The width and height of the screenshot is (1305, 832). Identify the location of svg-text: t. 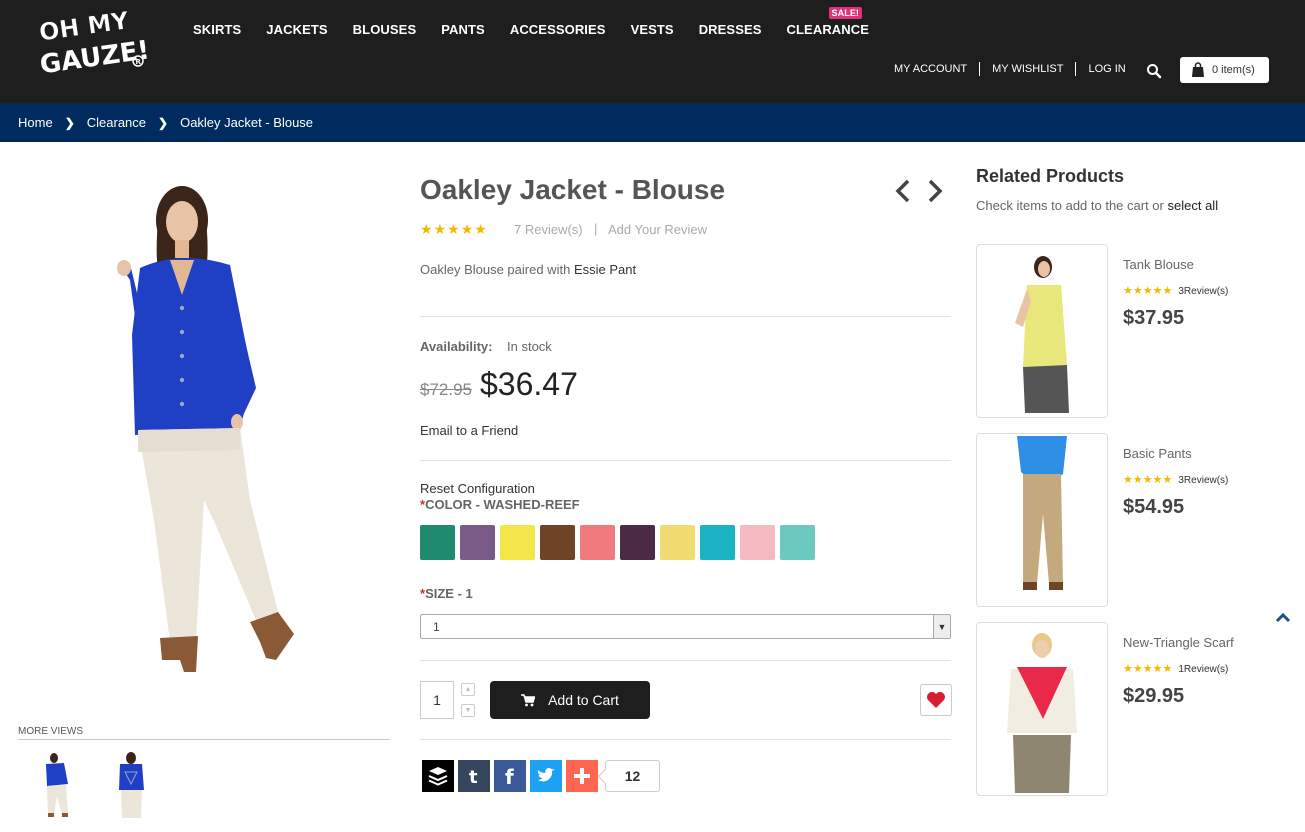
(473, 777).